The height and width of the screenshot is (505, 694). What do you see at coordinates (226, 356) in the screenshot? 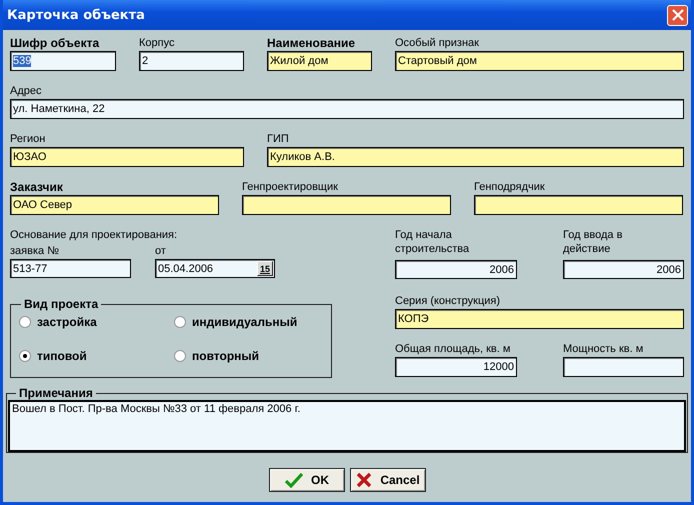
I see `option-label: повторный` at bounding box center [226, 356].